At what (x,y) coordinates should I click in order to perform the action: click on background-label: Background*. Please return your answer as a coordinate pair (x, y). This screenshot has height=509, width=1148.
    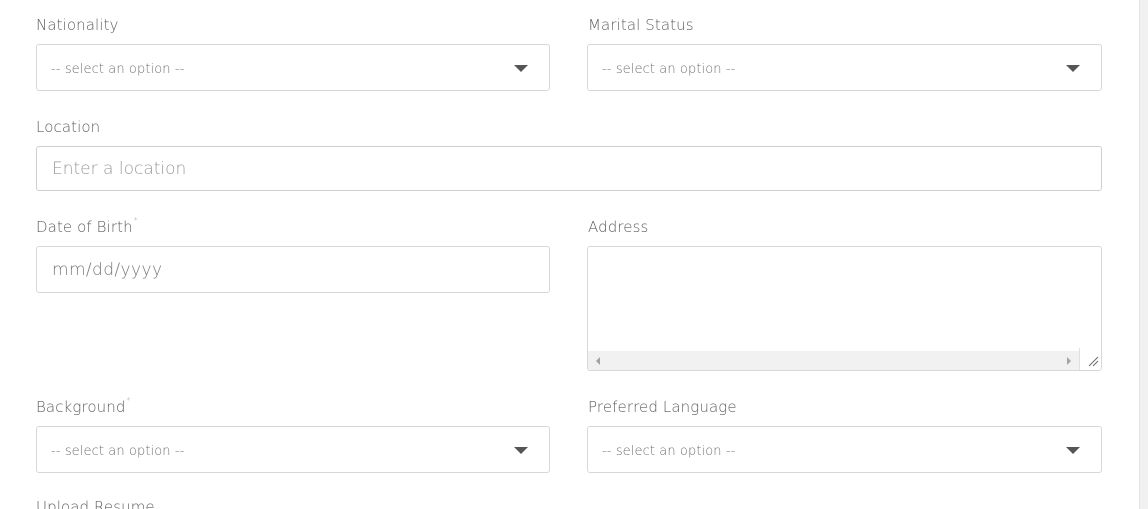
    Looking at the image, I should click on (83, 406).